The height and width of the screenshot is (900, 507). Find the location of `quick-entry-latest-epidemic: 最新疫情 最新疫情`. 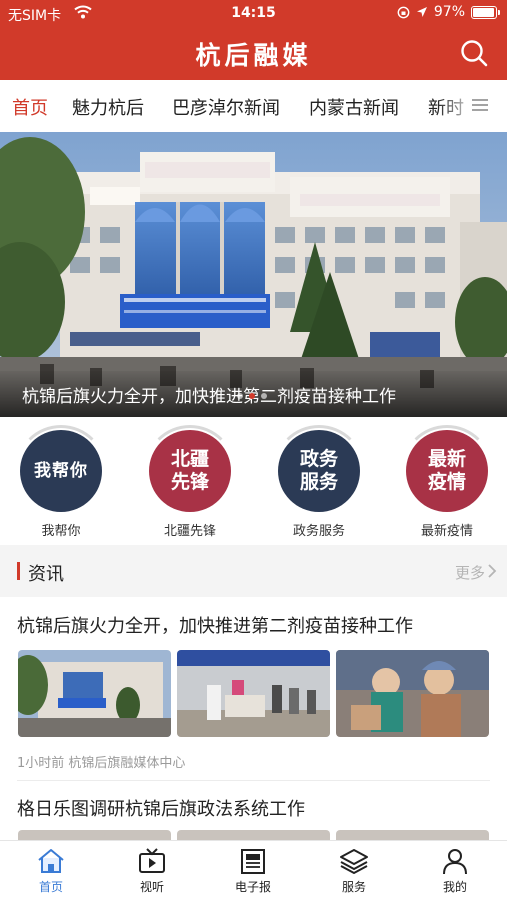

quick-entry-latest-epidemic: 最新疫情 最新疫情 is located at coordinates (447, 482).